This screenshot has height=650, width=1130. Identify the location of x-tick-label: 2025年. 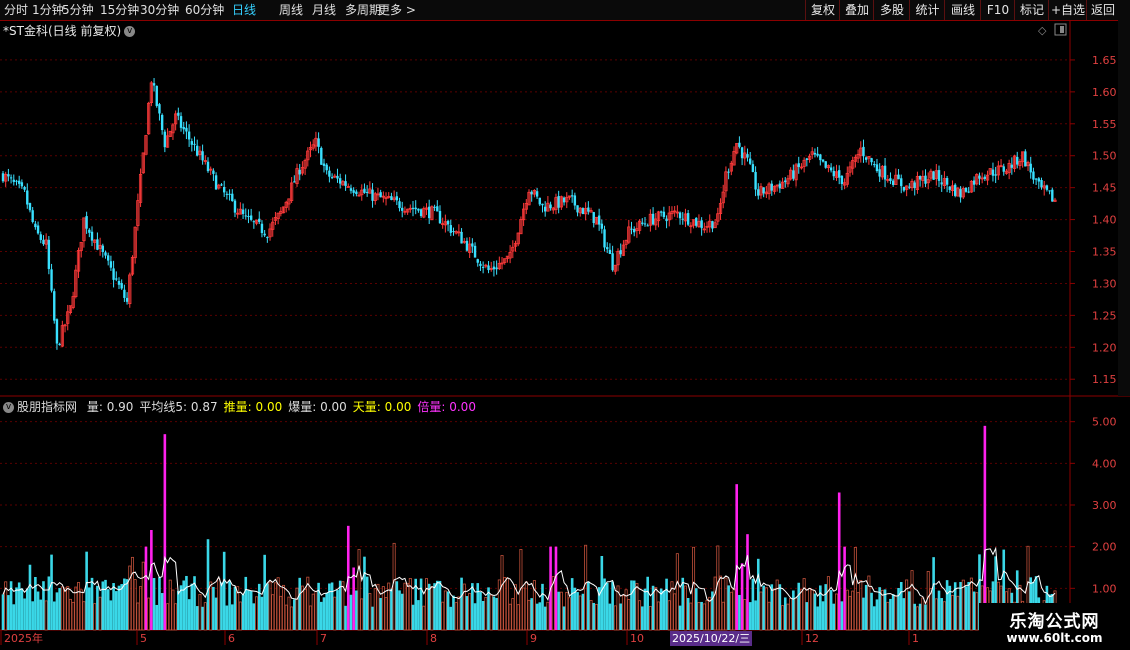
(23, 638).